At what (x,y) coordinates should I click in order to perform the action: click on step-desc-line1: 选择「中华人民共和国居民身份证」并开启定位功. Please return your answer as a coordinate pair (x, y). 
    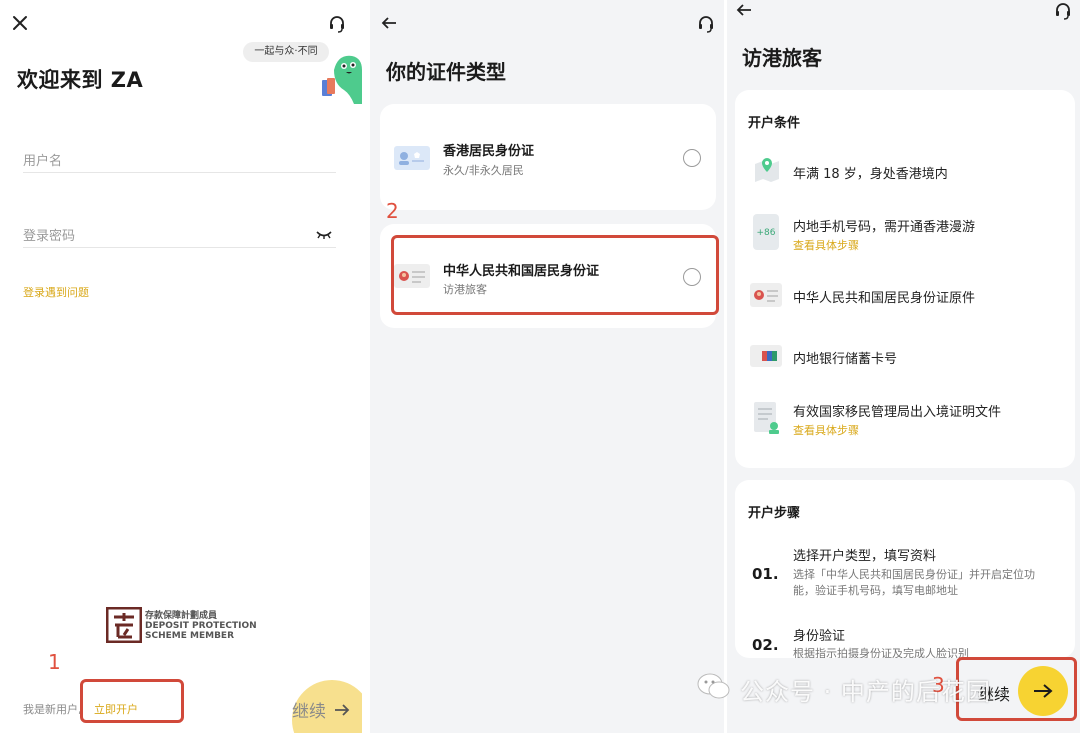
    Looking at the image, I should click on (914, 574).